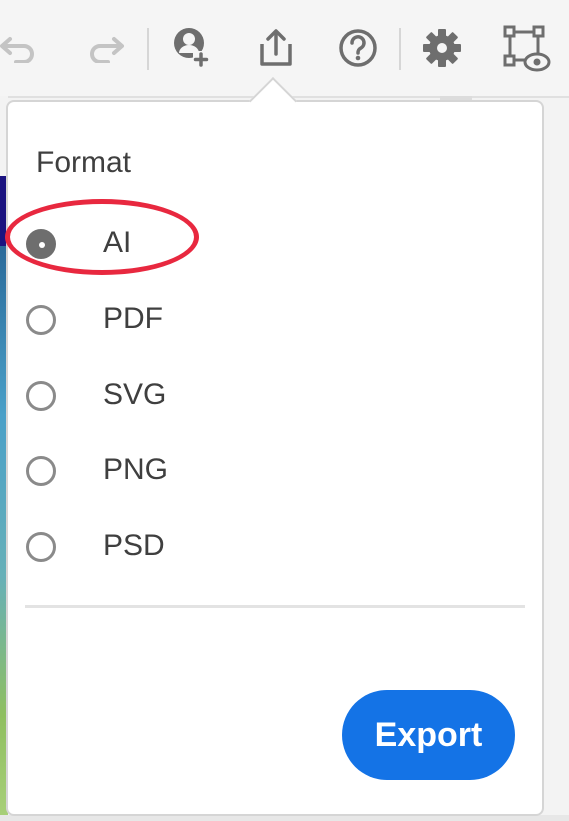 The width and height of the screenshot is (569, 821). I want to click on format-option-label: PSD, so click(134, 545).